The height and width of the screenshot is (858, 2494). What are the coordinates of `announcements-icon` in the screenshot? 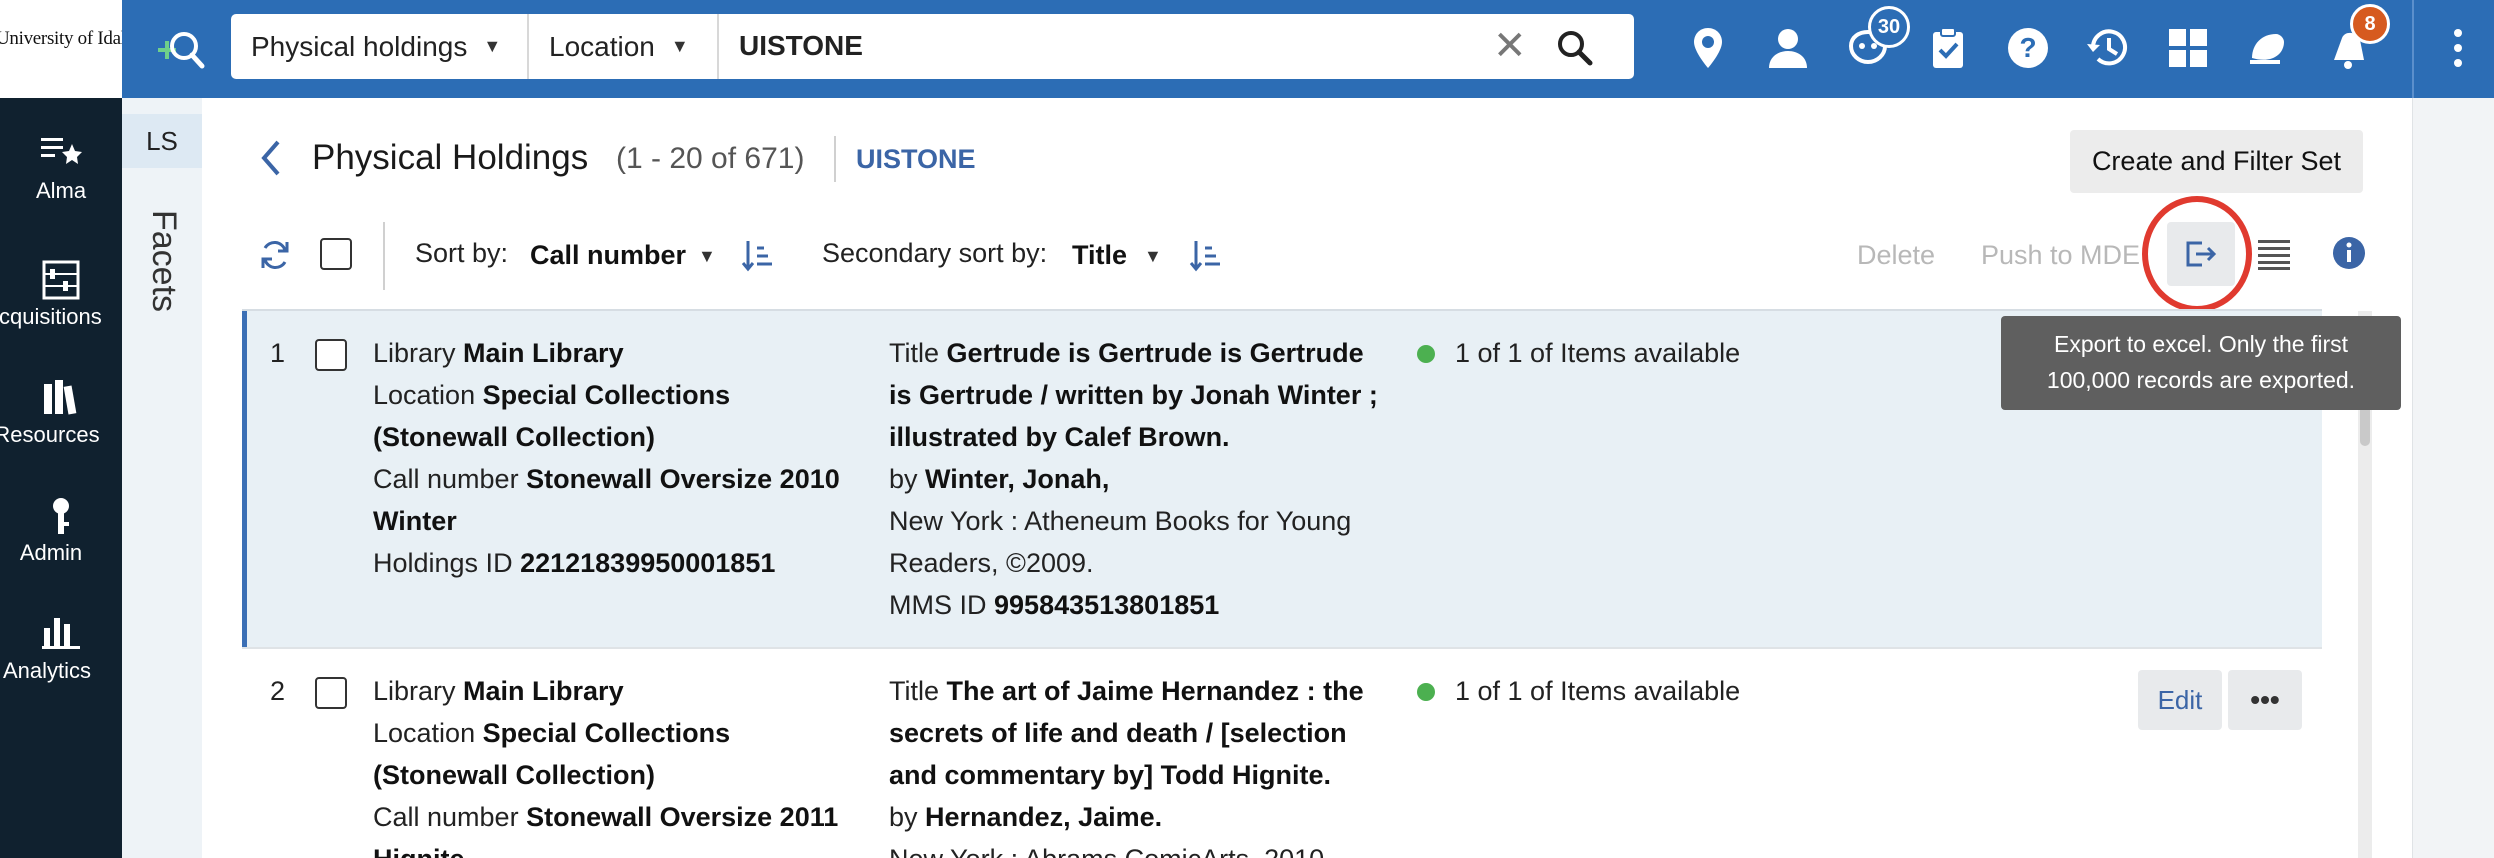 It's located at (2268, 48).